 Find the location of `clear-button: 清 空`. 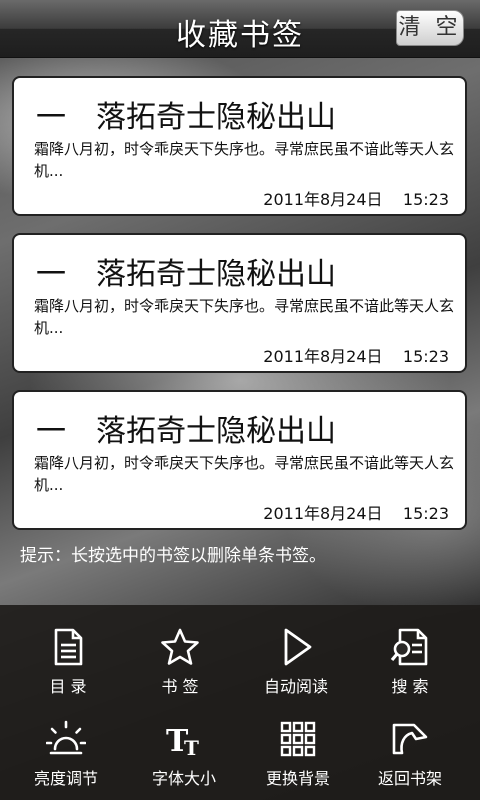

clear-button: 清 空 is located at coordinates (430, 28).